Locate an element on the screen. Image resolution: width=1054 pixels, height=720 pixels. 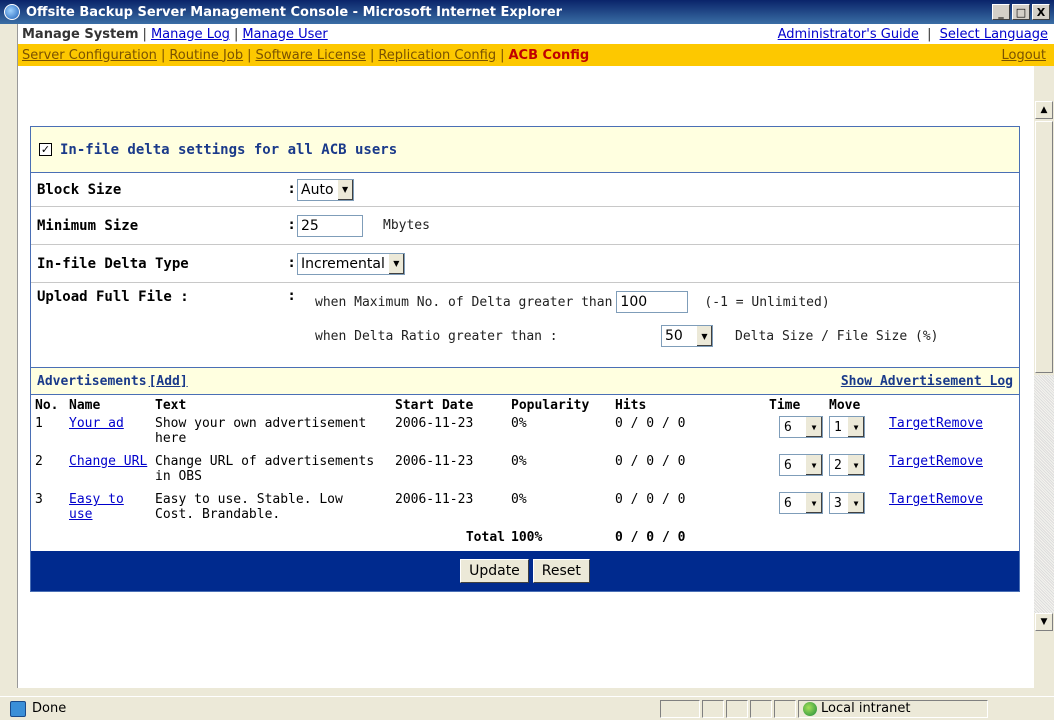
max-delta-input: 100 is located at coordinates (652, 302).